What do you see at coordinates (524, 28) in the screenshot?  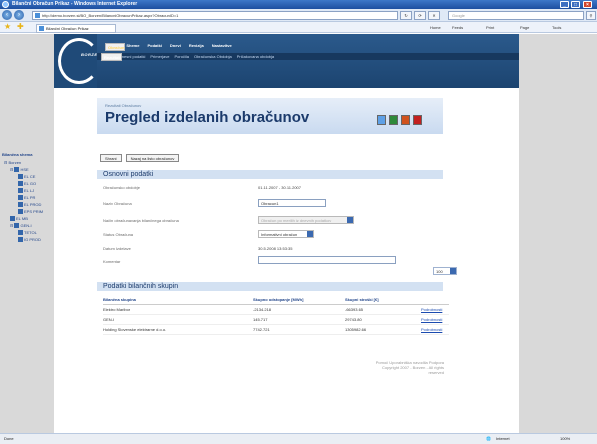 I see `page-button: Page` at bounding box center [524, 28].